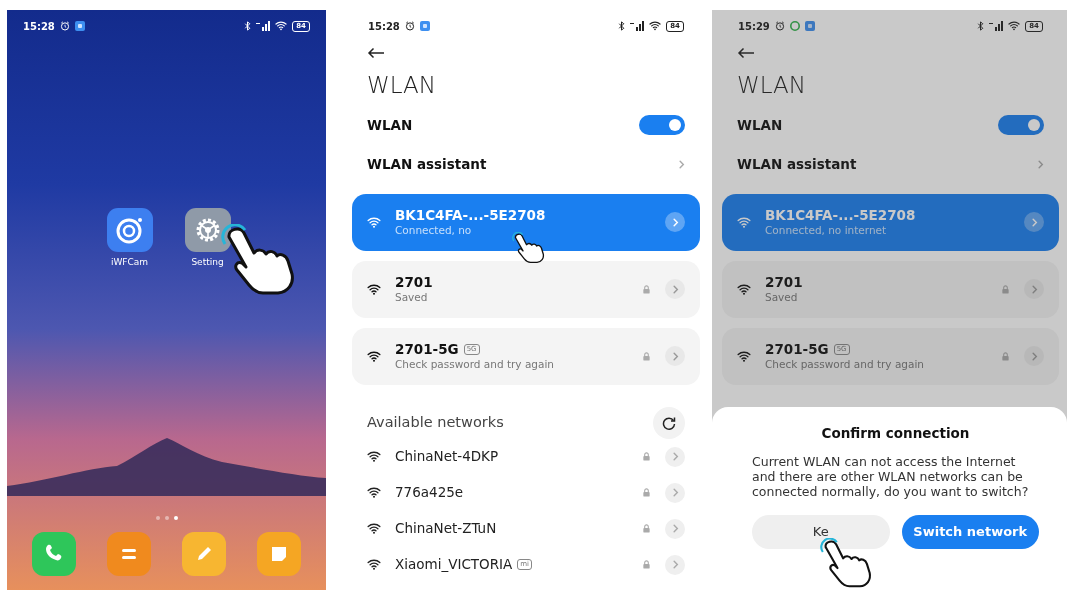 This screenshot has width=1067, height=590. What do you see at coordinates (435, 422) in the screenshot?
I see `section-heading: Available networks` at bounding box center [435, 422].